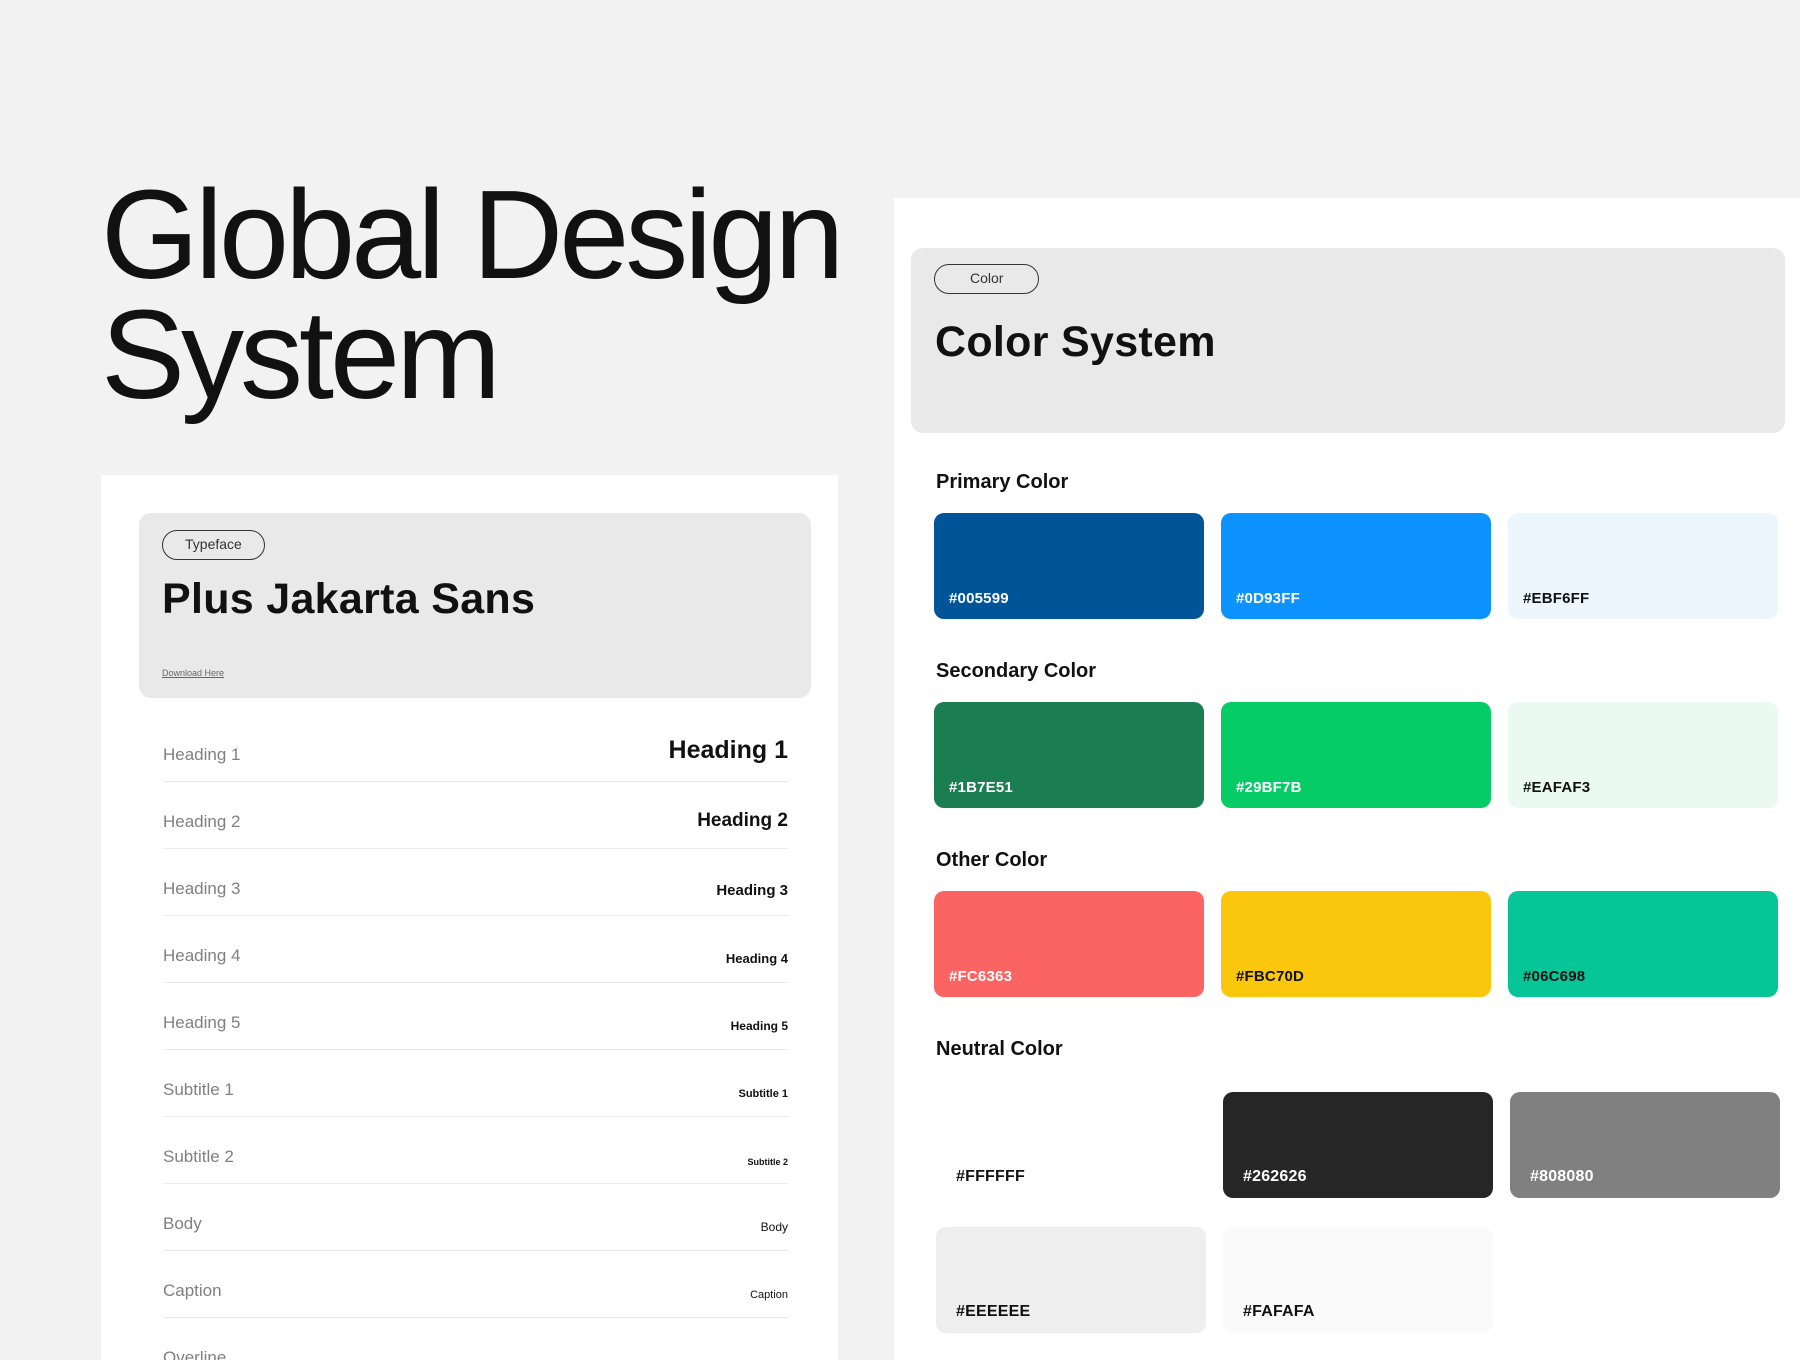 The width and height of the screenshot is (1800, 1360). Describe the element at coordinates (979, 598) in the screenshot. I see `swatch-hex: #005599` at that location.